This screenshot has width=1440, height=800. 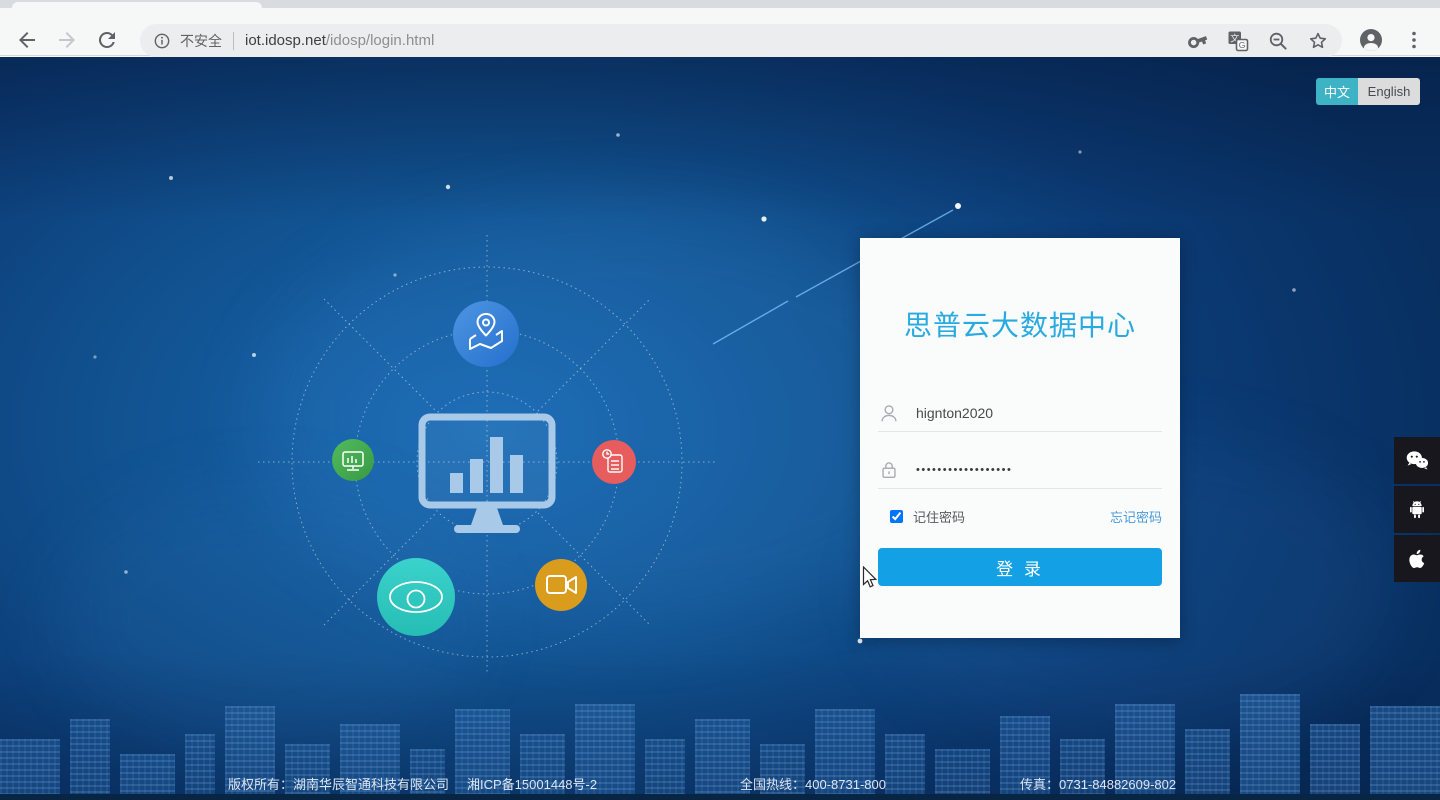 What do you see at coordinates (1039, 412) in the screenshot?
I see `username-input` at bounding box center [1039, 412].